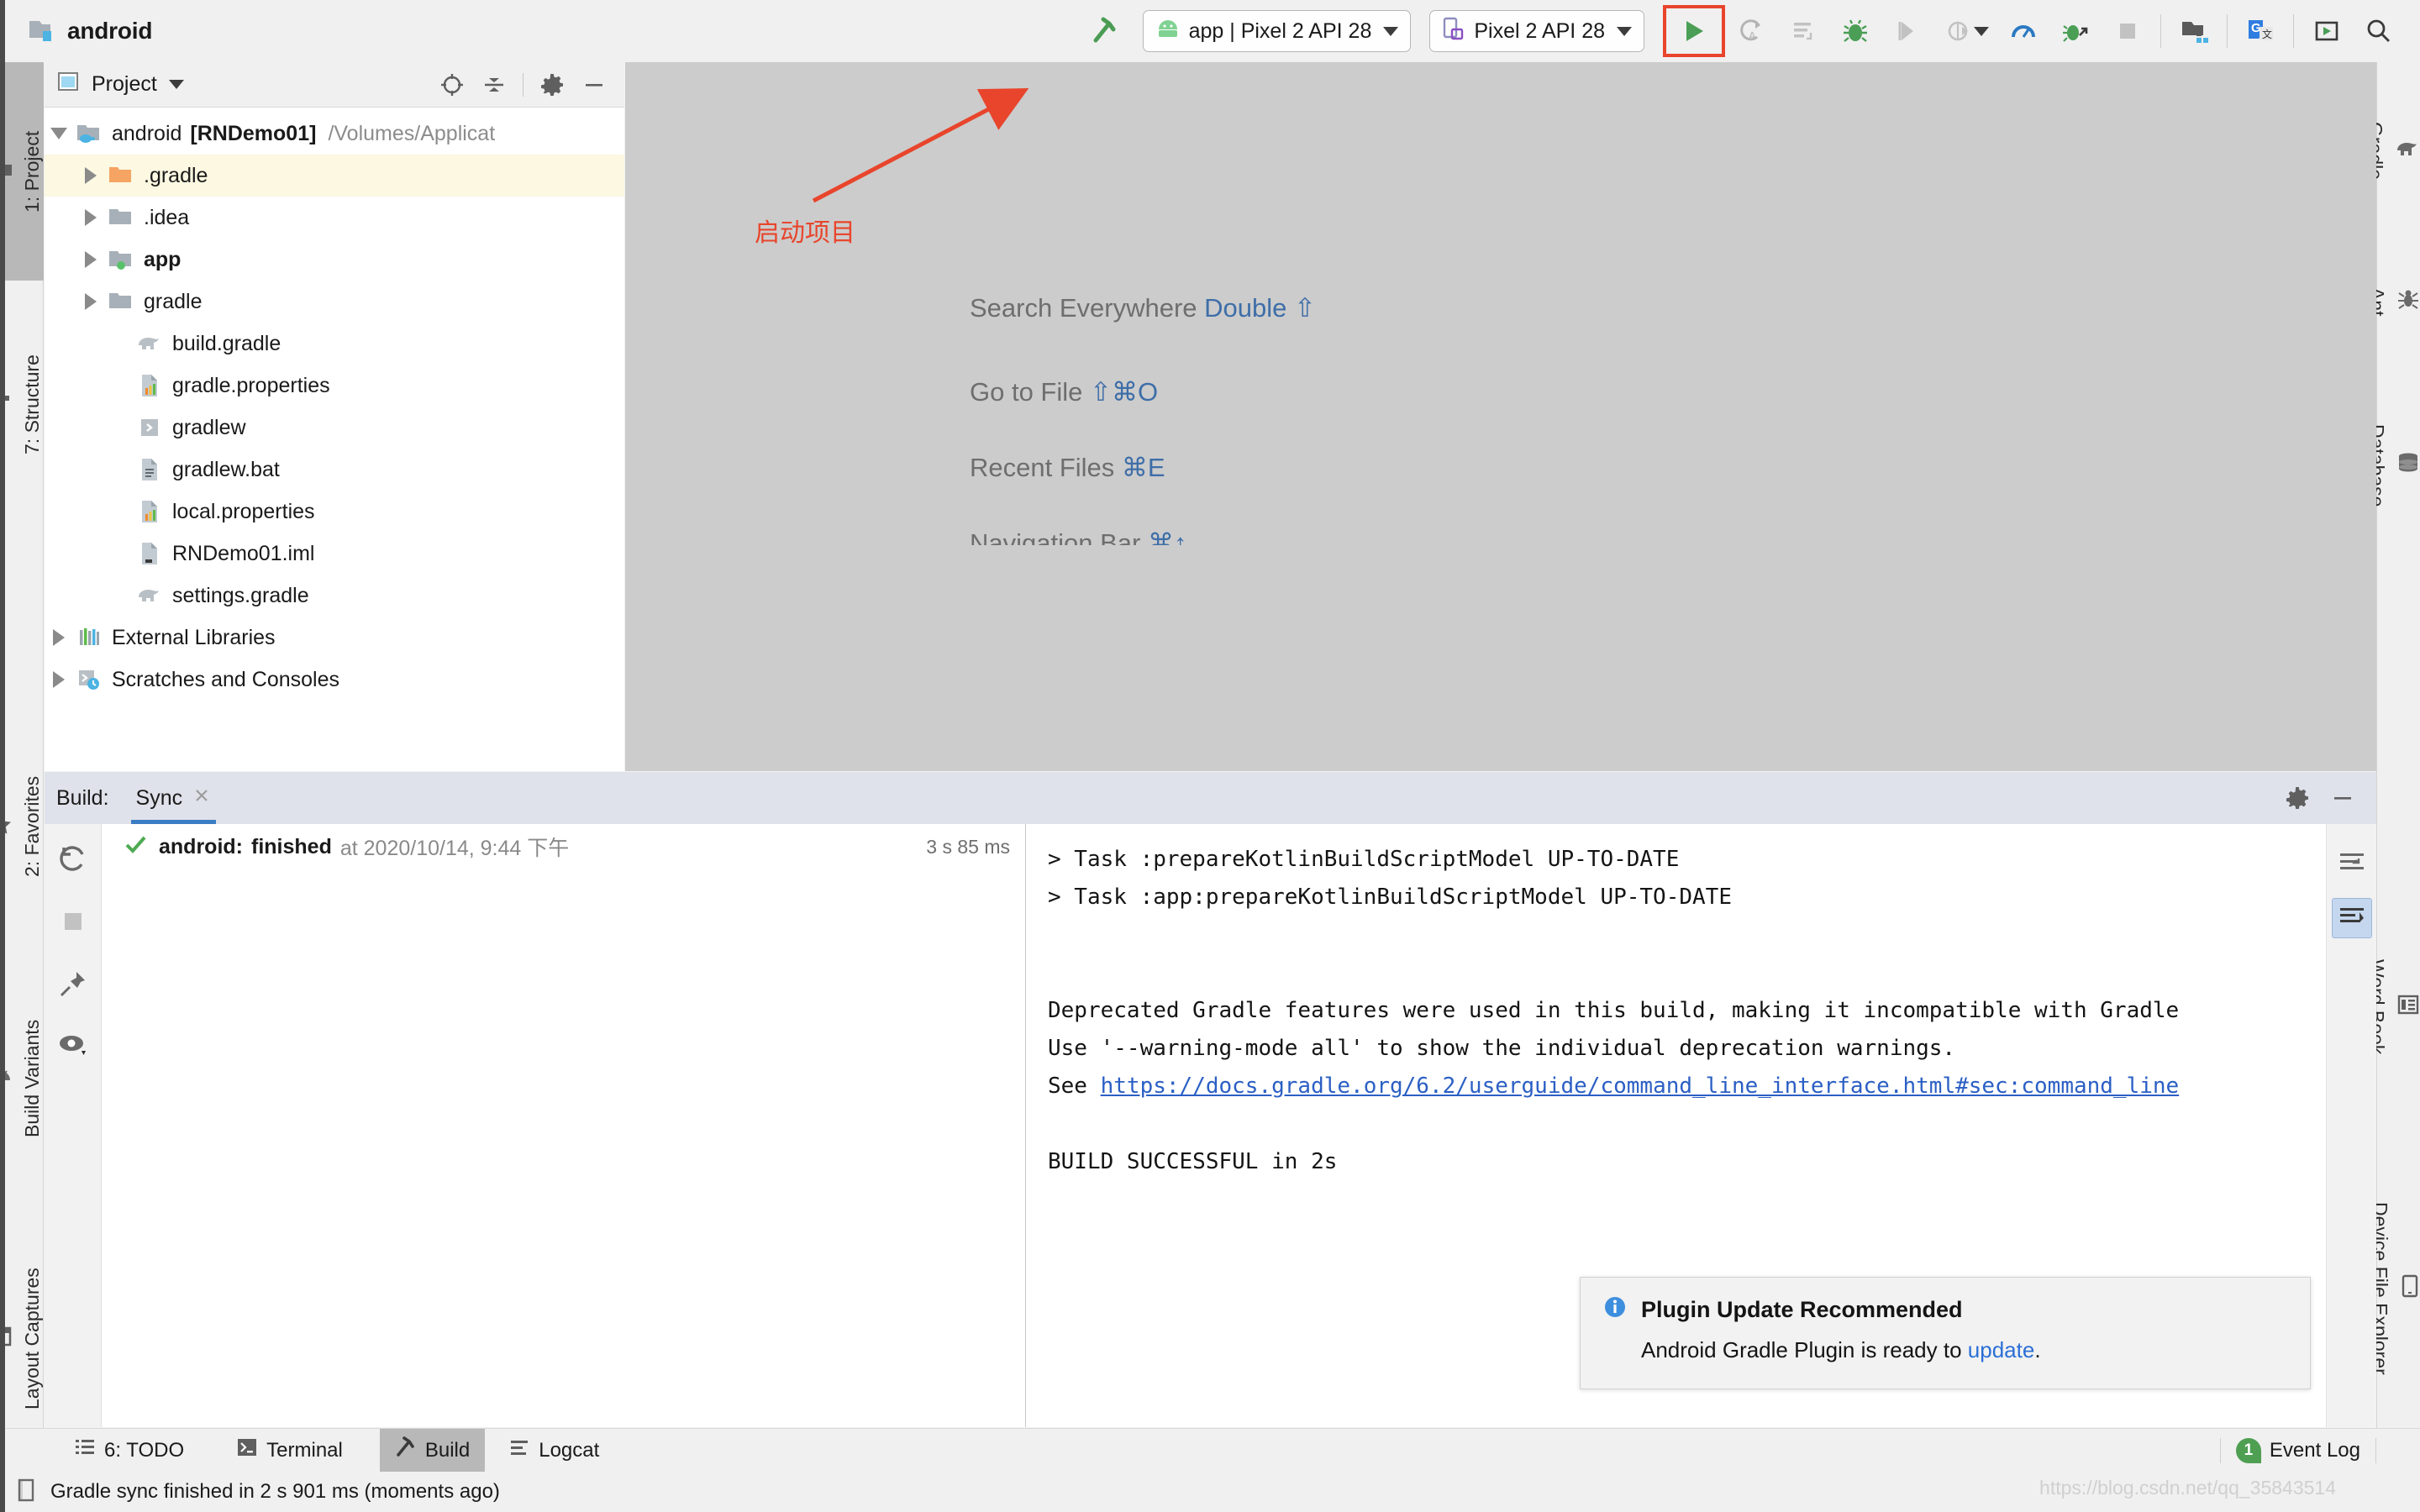 Image resolution: width=2420 pixels, height=1512 pixels. I want to click on tree-row-label: RNDemo01.iml, so click(243, 553).